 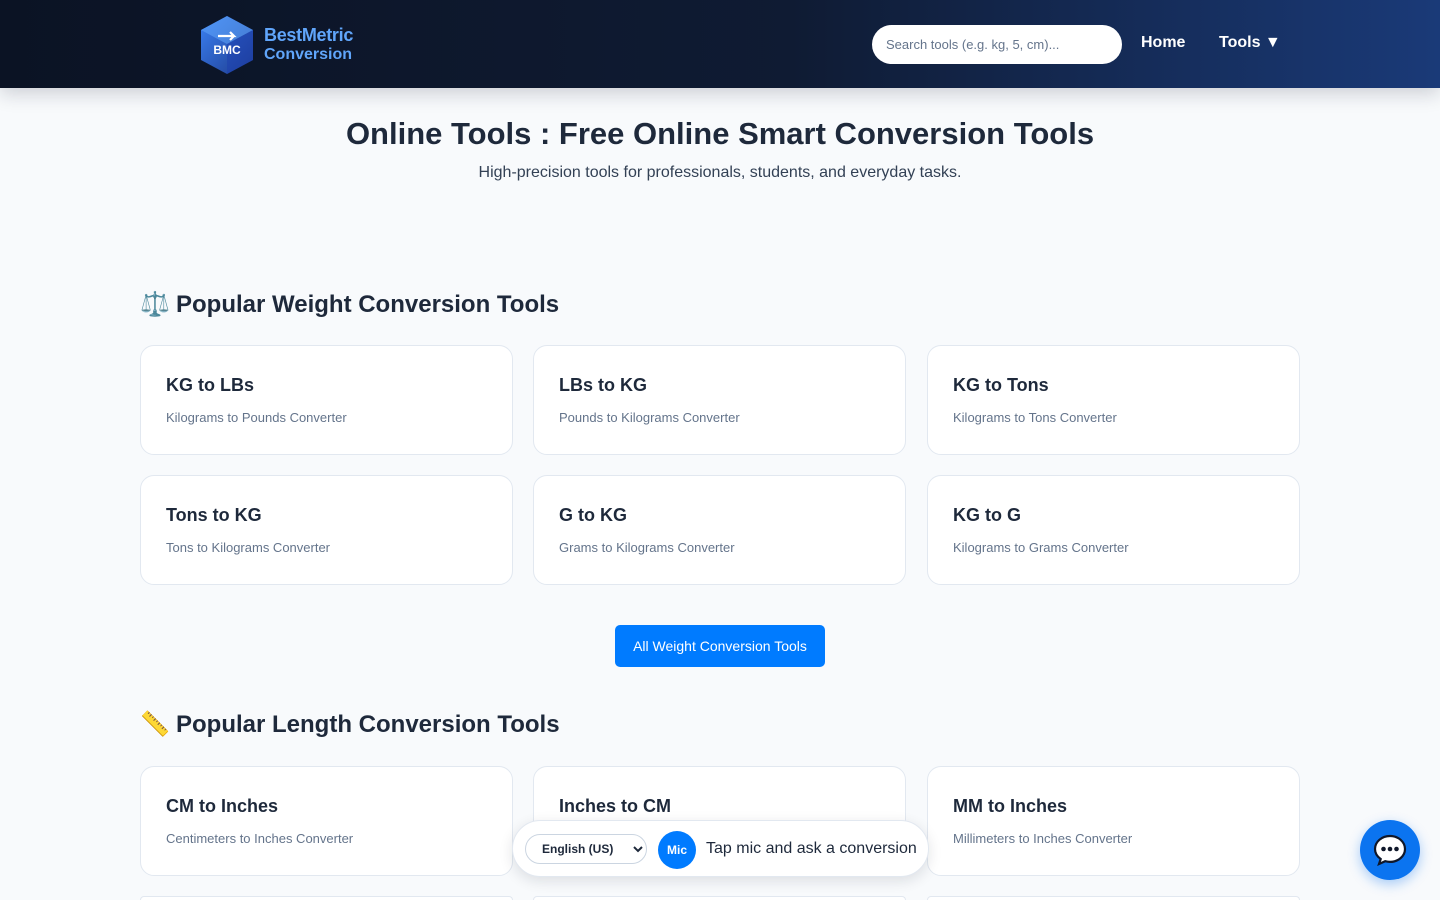 I want to click on tool-card-desc: Pounds to Kilograms Converter, so click(x=649, y=417).